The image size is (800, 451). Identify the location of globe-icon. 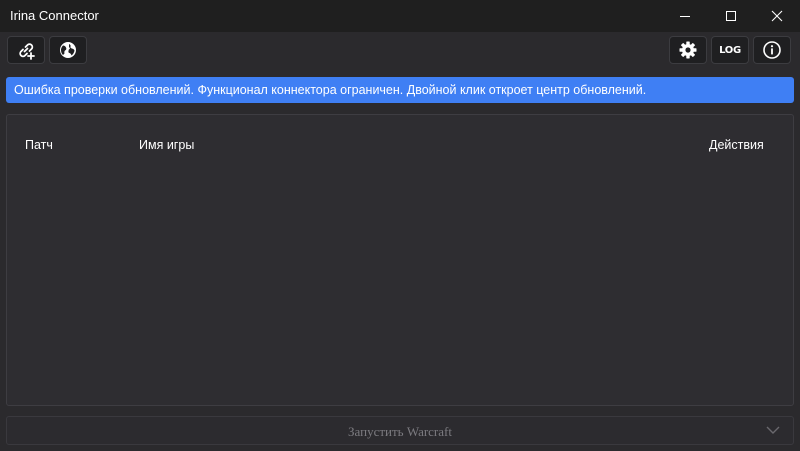
(68, 50).